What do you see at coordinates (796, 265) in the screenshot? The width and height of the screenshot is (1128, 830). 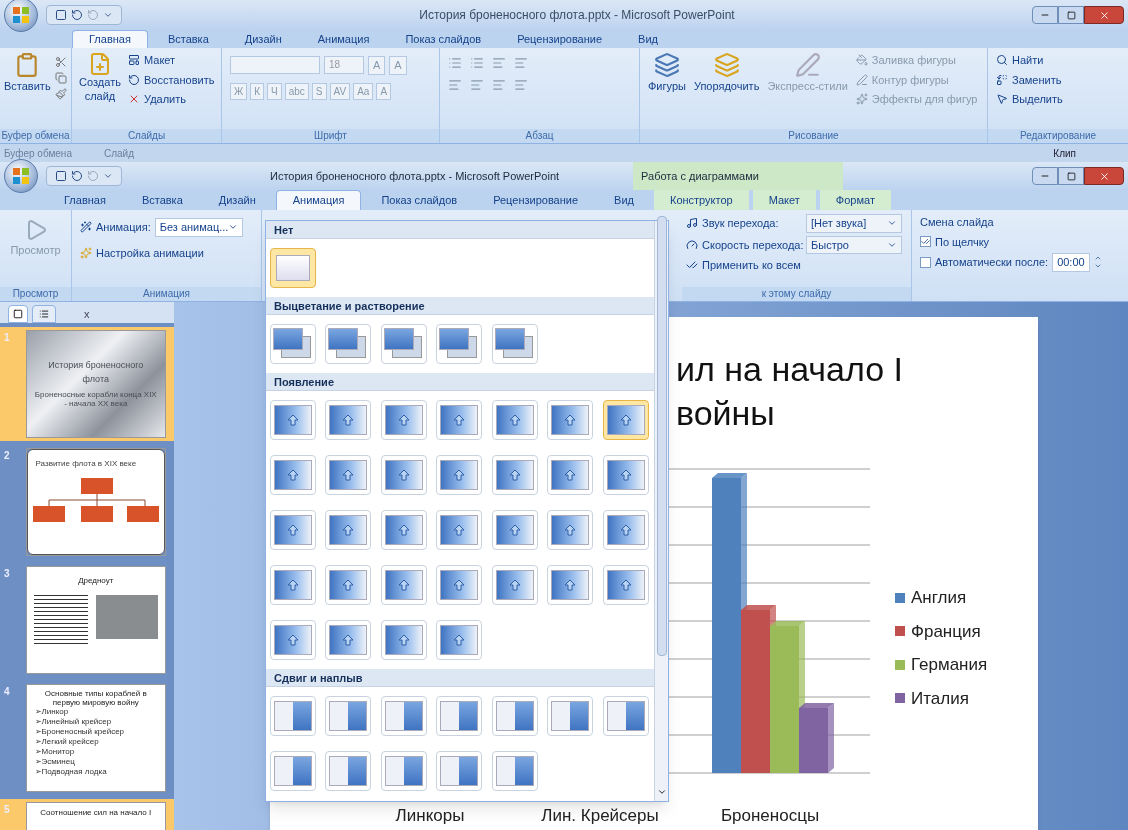 I see `apply-to-all-button: Применить ко всем` at bounding box center [796, 265].